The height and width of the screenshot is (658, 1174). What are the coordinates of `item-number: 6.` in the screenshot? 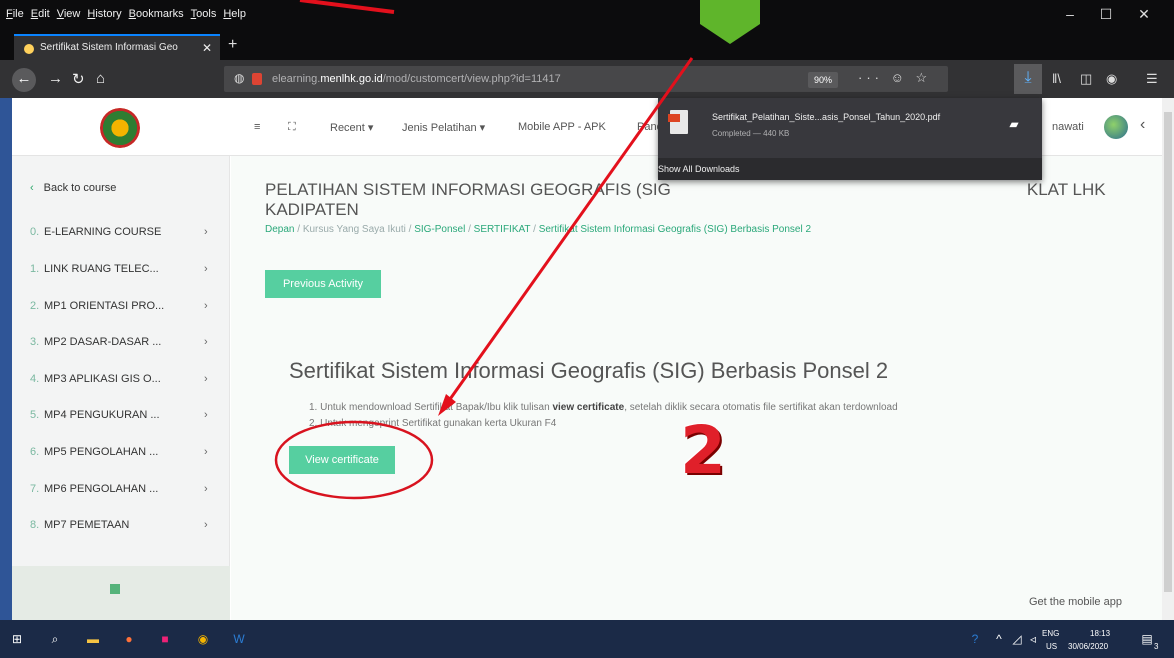 It's located at (35, 452).